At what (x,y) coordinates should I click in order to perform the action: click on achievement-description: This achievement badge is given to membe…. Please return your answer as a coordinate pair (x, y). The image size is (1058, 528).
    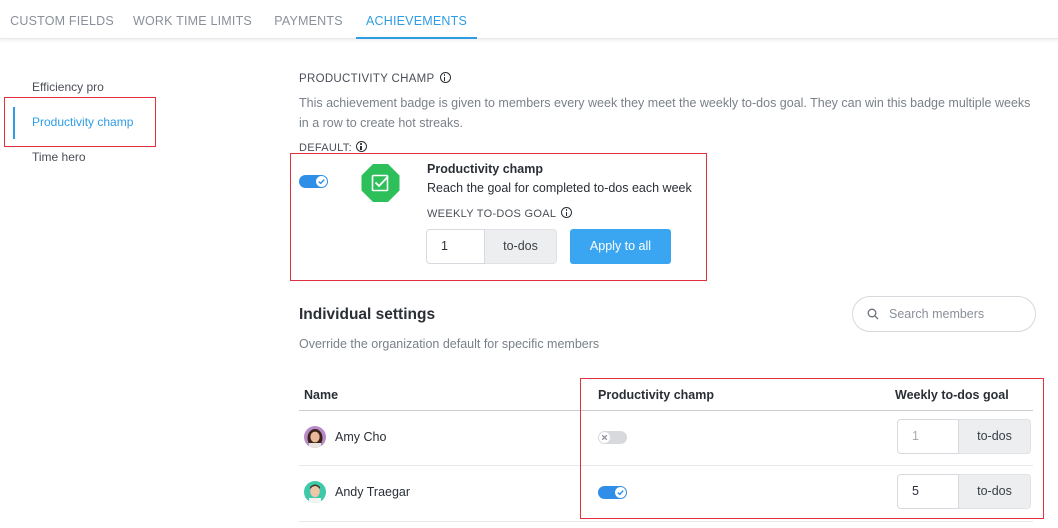
    Looking at the image, I should click on (665, 113).